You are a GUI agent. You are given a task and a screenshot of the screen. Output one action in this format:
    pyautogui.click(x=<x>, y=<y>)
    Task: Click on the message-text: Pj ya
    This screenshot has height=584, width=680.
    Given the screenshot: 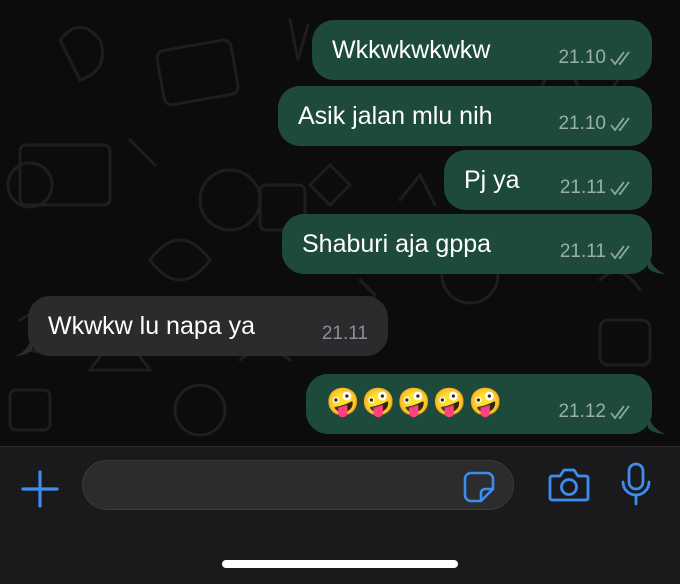 What is the action you would take?
    pyautogui.click(x=492, y=180)
    